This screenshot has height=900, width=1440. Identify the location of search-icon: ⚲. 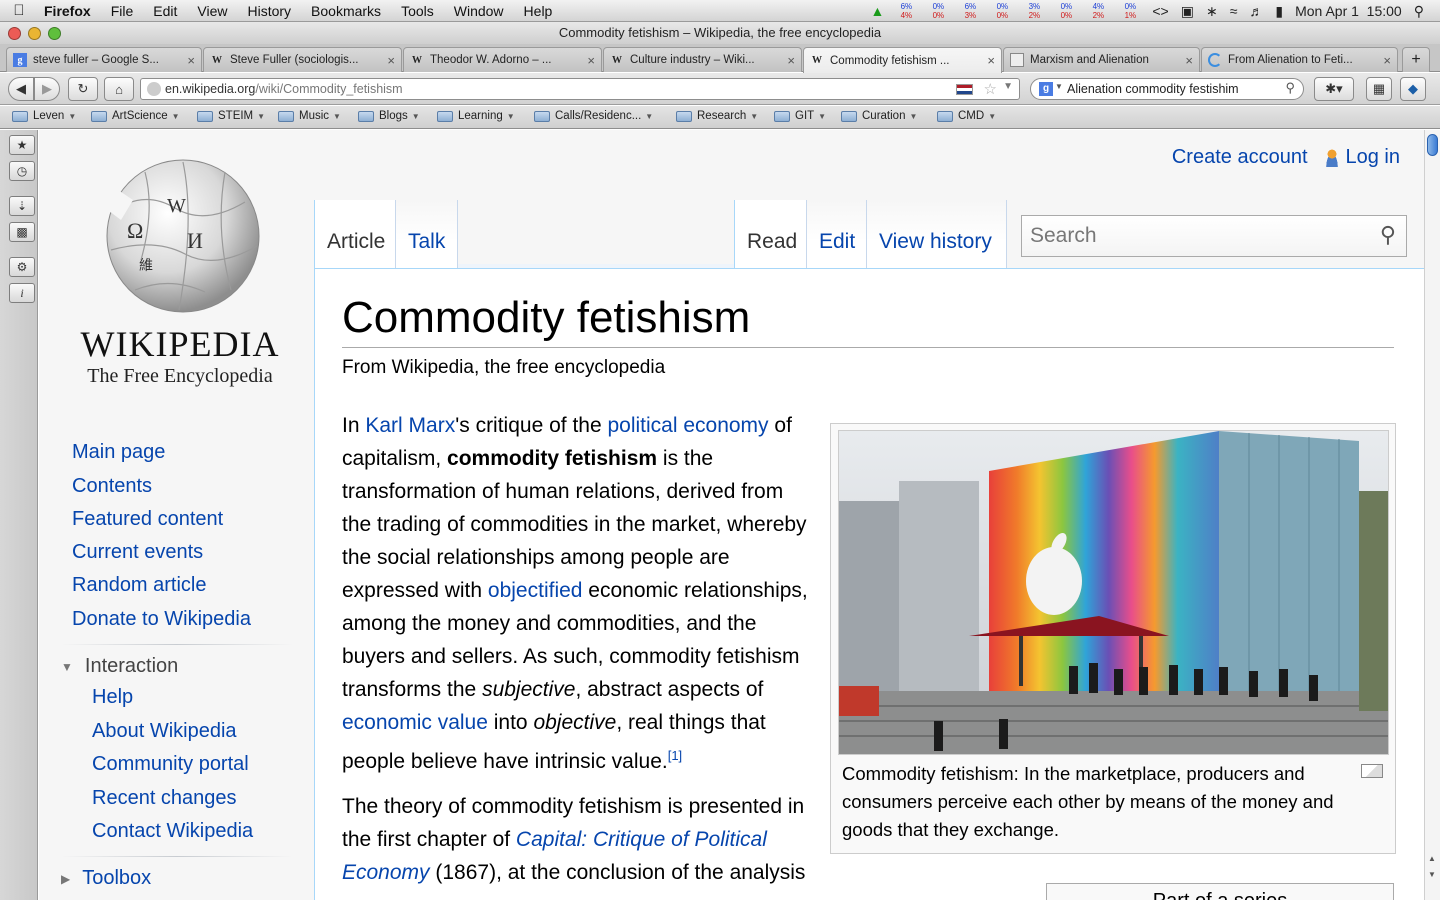
(1388, 235).